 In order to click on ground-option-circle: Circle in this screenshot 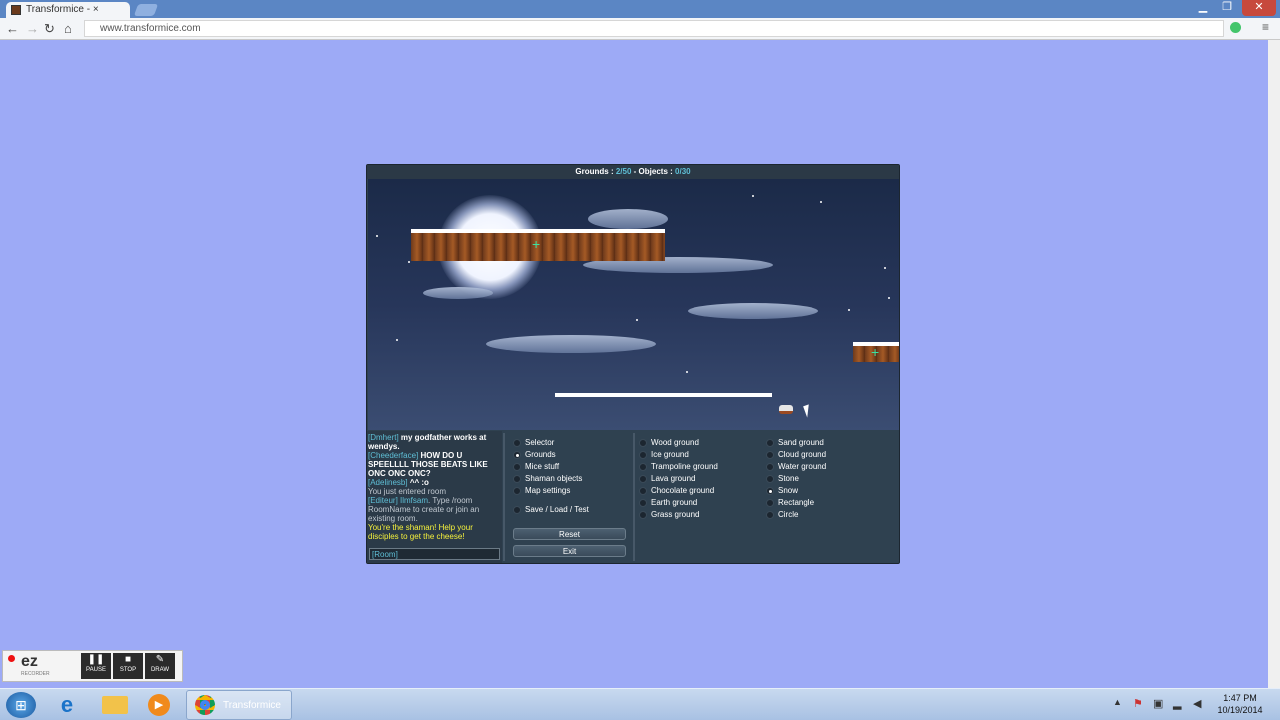, I will do `click(821, 515)`.